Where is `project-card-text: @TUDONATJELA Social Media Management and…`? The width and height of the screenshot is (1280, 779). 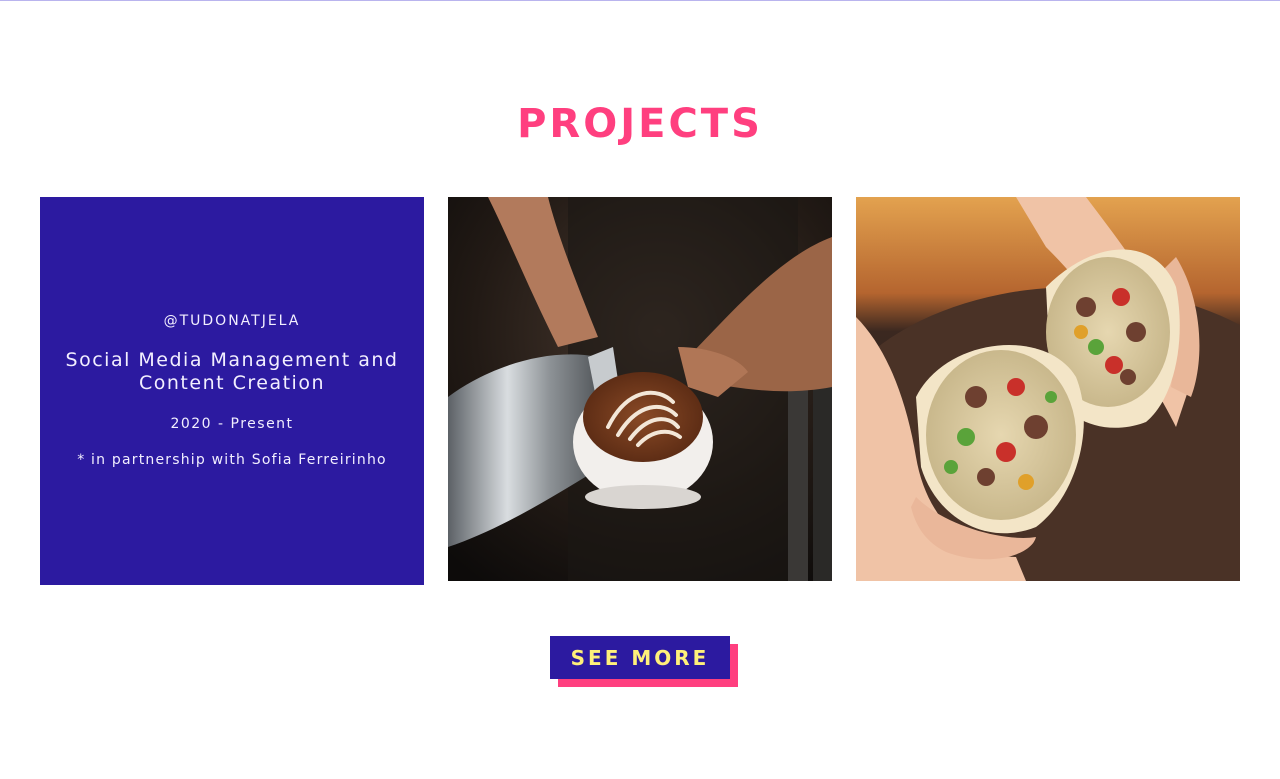
project-card-text: @TUDONATJELA Social Media Management and… is located at coordinates (232, 391).